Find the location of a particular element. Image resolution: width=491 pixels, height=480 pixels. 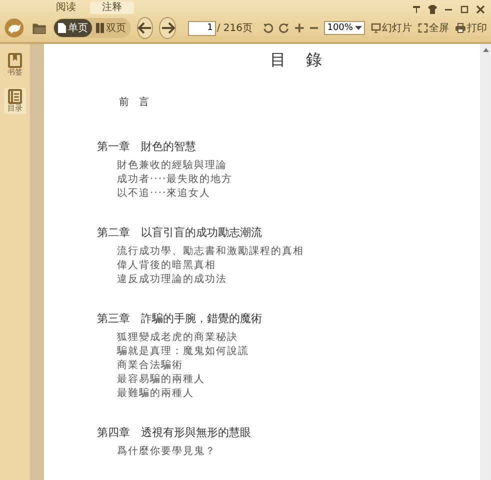

toc-title: 目 錄 is located at coordinates (297, 60).